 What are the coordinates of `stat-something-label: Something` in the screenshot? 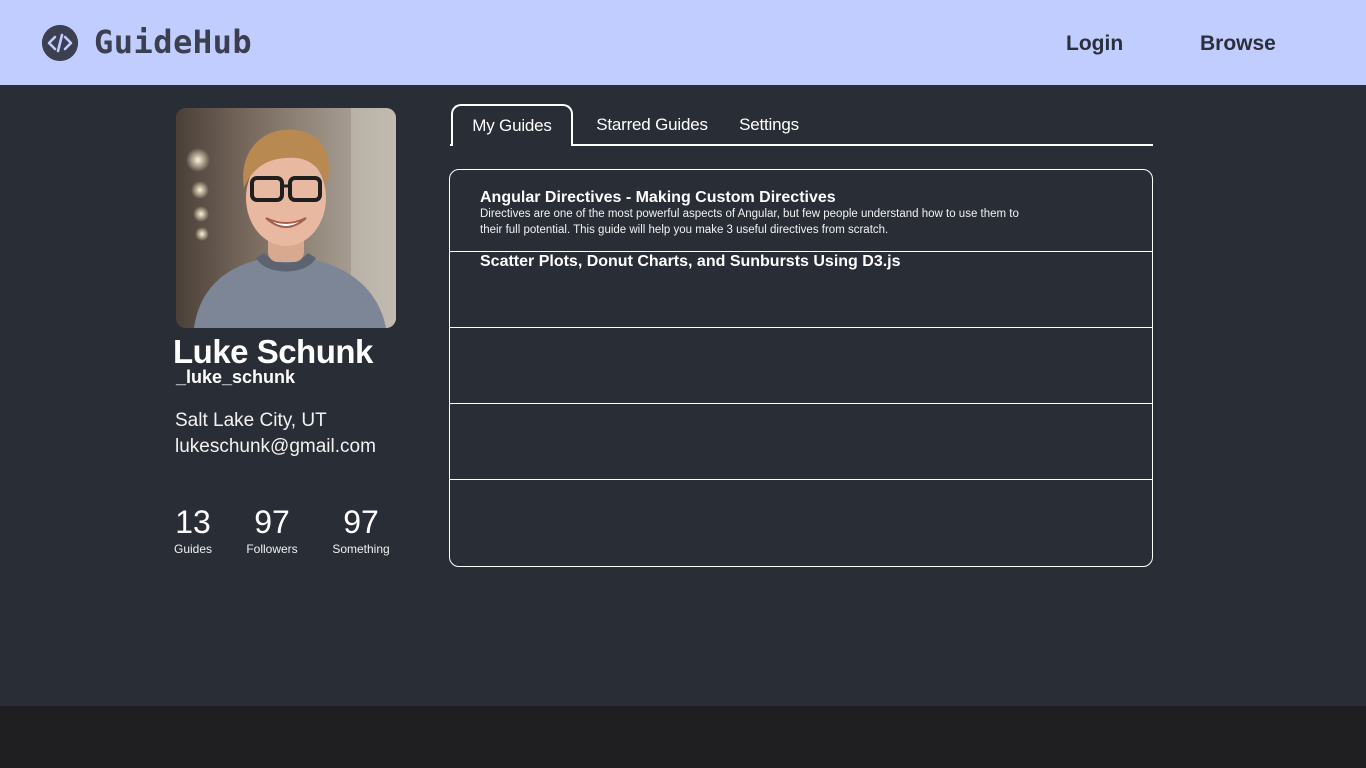 It's located at (361, 549).